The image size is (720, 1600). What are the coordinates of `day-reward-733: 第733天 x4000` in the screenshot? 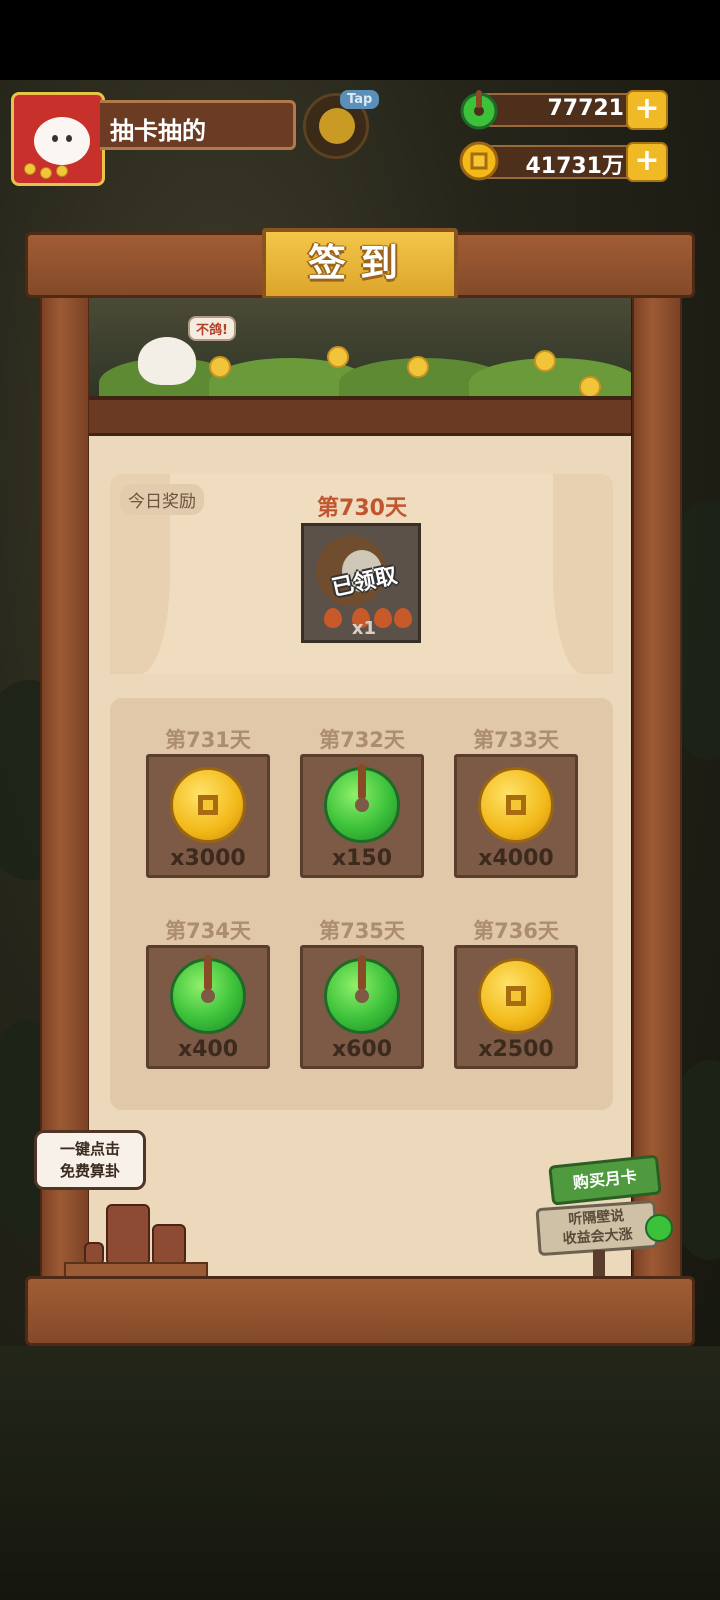 It's located at (516, 801).